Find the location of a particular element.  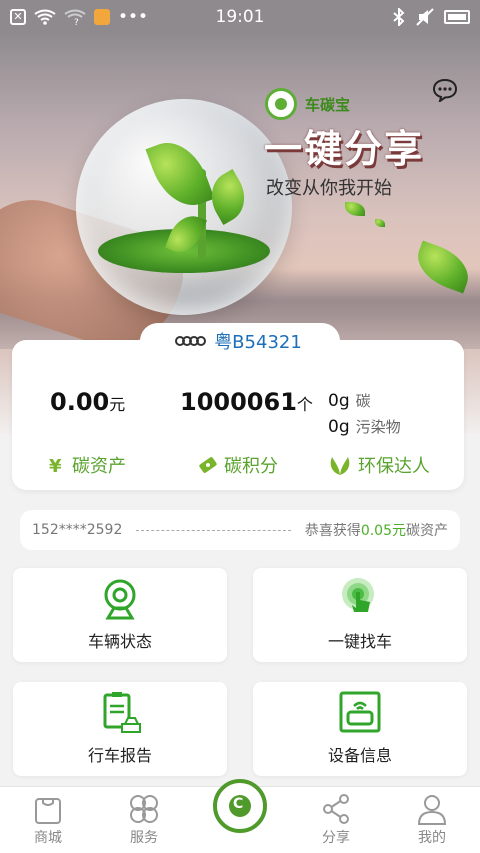

shopping-bag-icon is located at coordinates (48, 811).